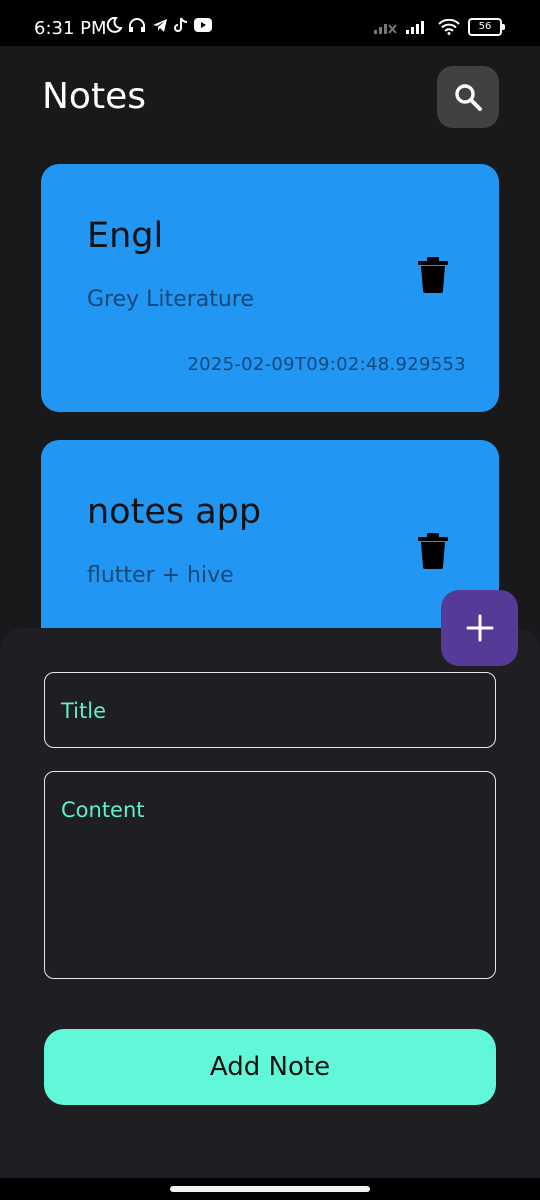 Image resolution: width=540 pixels, height=1200 pixels. Describe the element at coordinates (181, 24) in the screenshot. I see `tiktok-icon` at that location.